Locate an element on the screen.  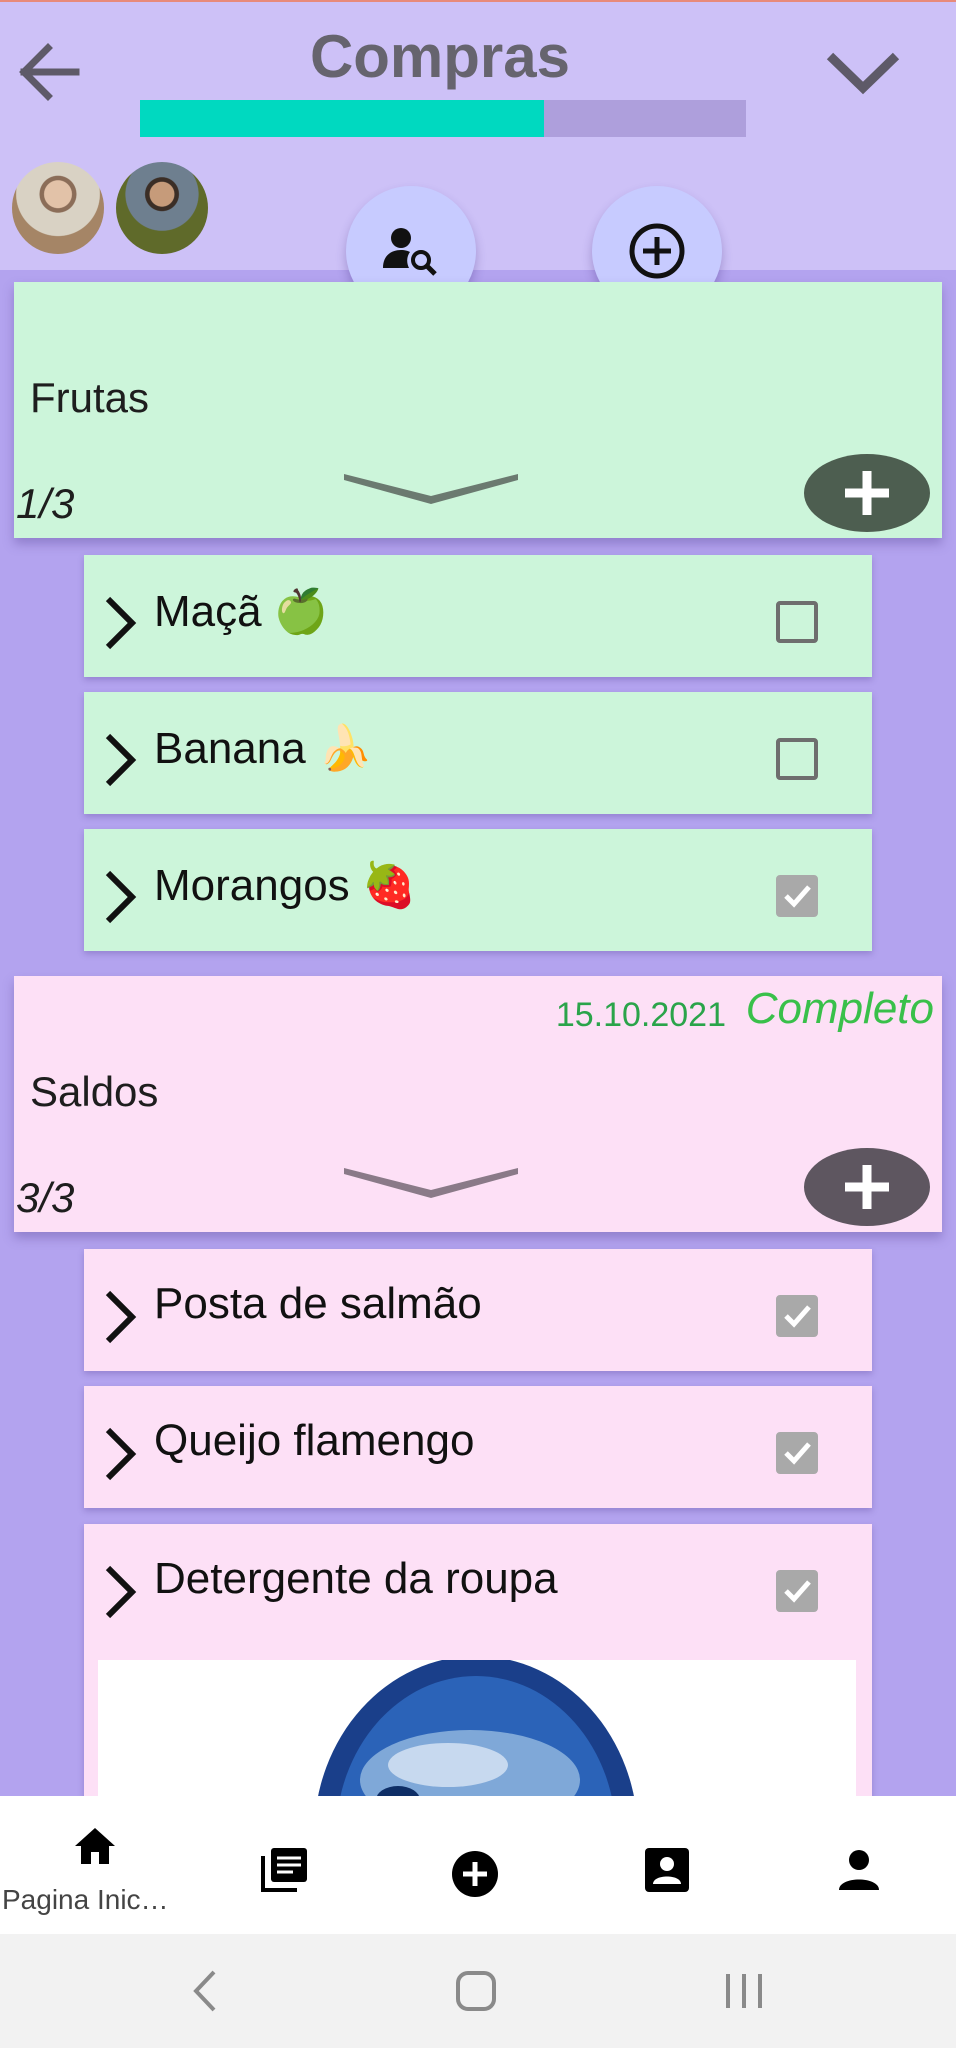
list-item: Posta de salmão is located at coordinates (478, 1310).